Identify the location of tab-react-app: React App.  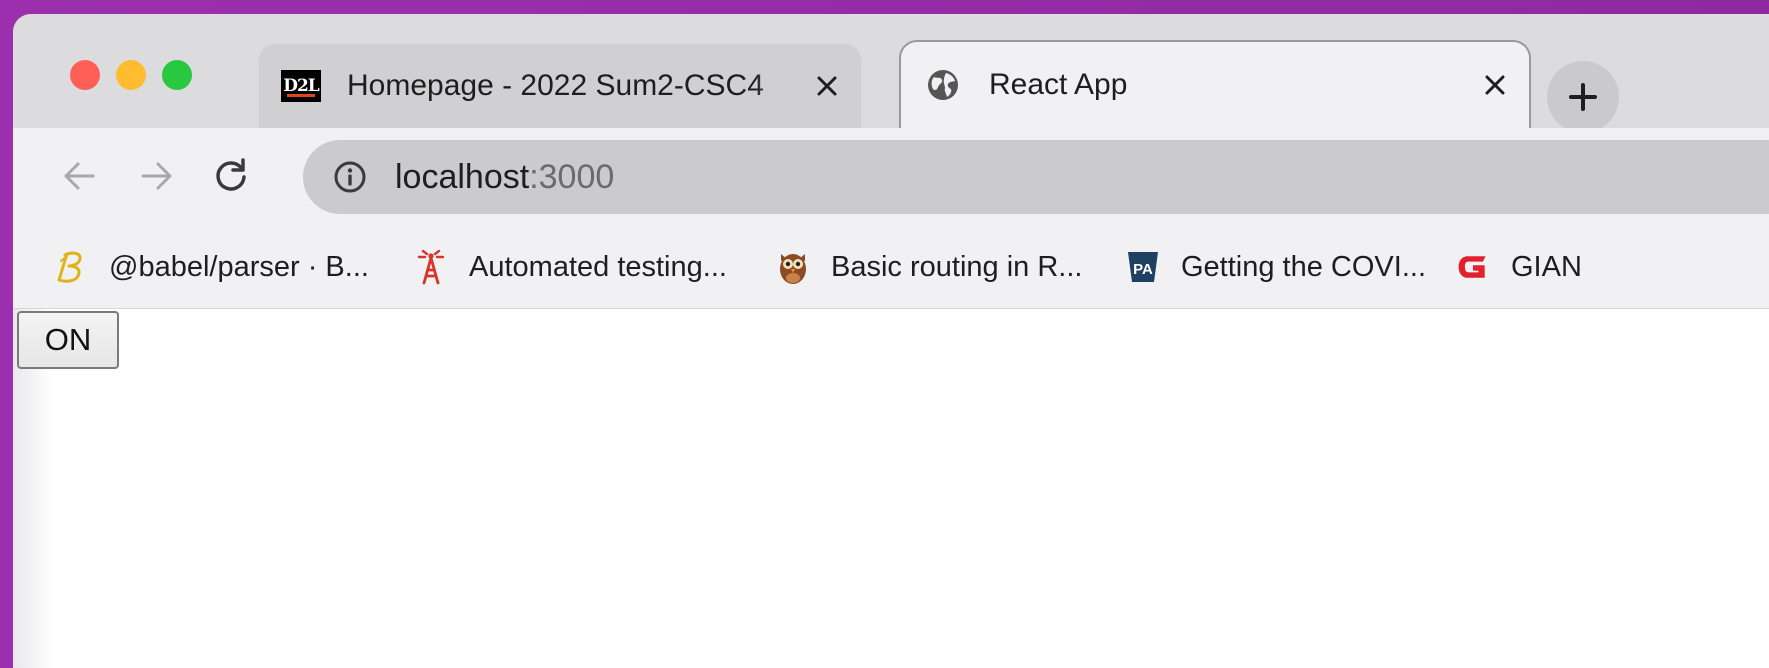
(1215, 84).